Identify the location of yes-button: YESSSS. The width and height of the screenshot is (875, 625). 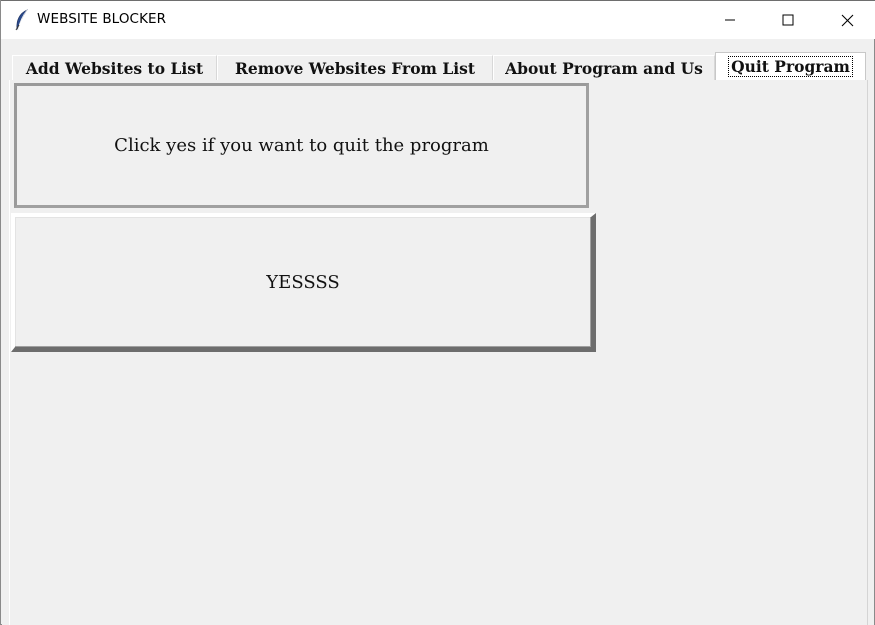
(303, 282).